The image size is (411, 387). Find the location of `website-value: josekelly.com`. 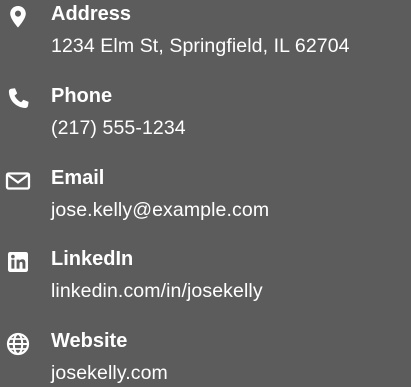

website-value: josekelly.com is located at coordinates (109, 373).